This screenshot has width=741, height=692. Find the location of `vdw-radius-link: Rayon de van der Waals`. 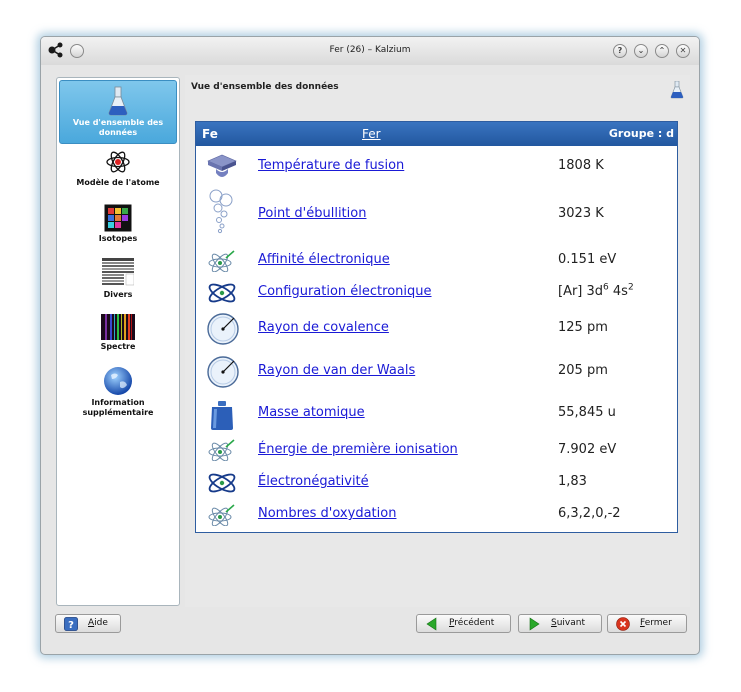

vdw-radius-link: Rayon de van der Waals is located at coordinates (336, 370).